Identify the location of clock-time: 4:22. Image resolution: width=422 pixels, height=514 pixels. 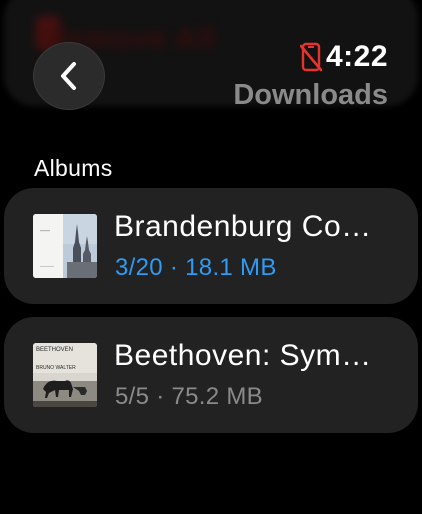
(356, 56).